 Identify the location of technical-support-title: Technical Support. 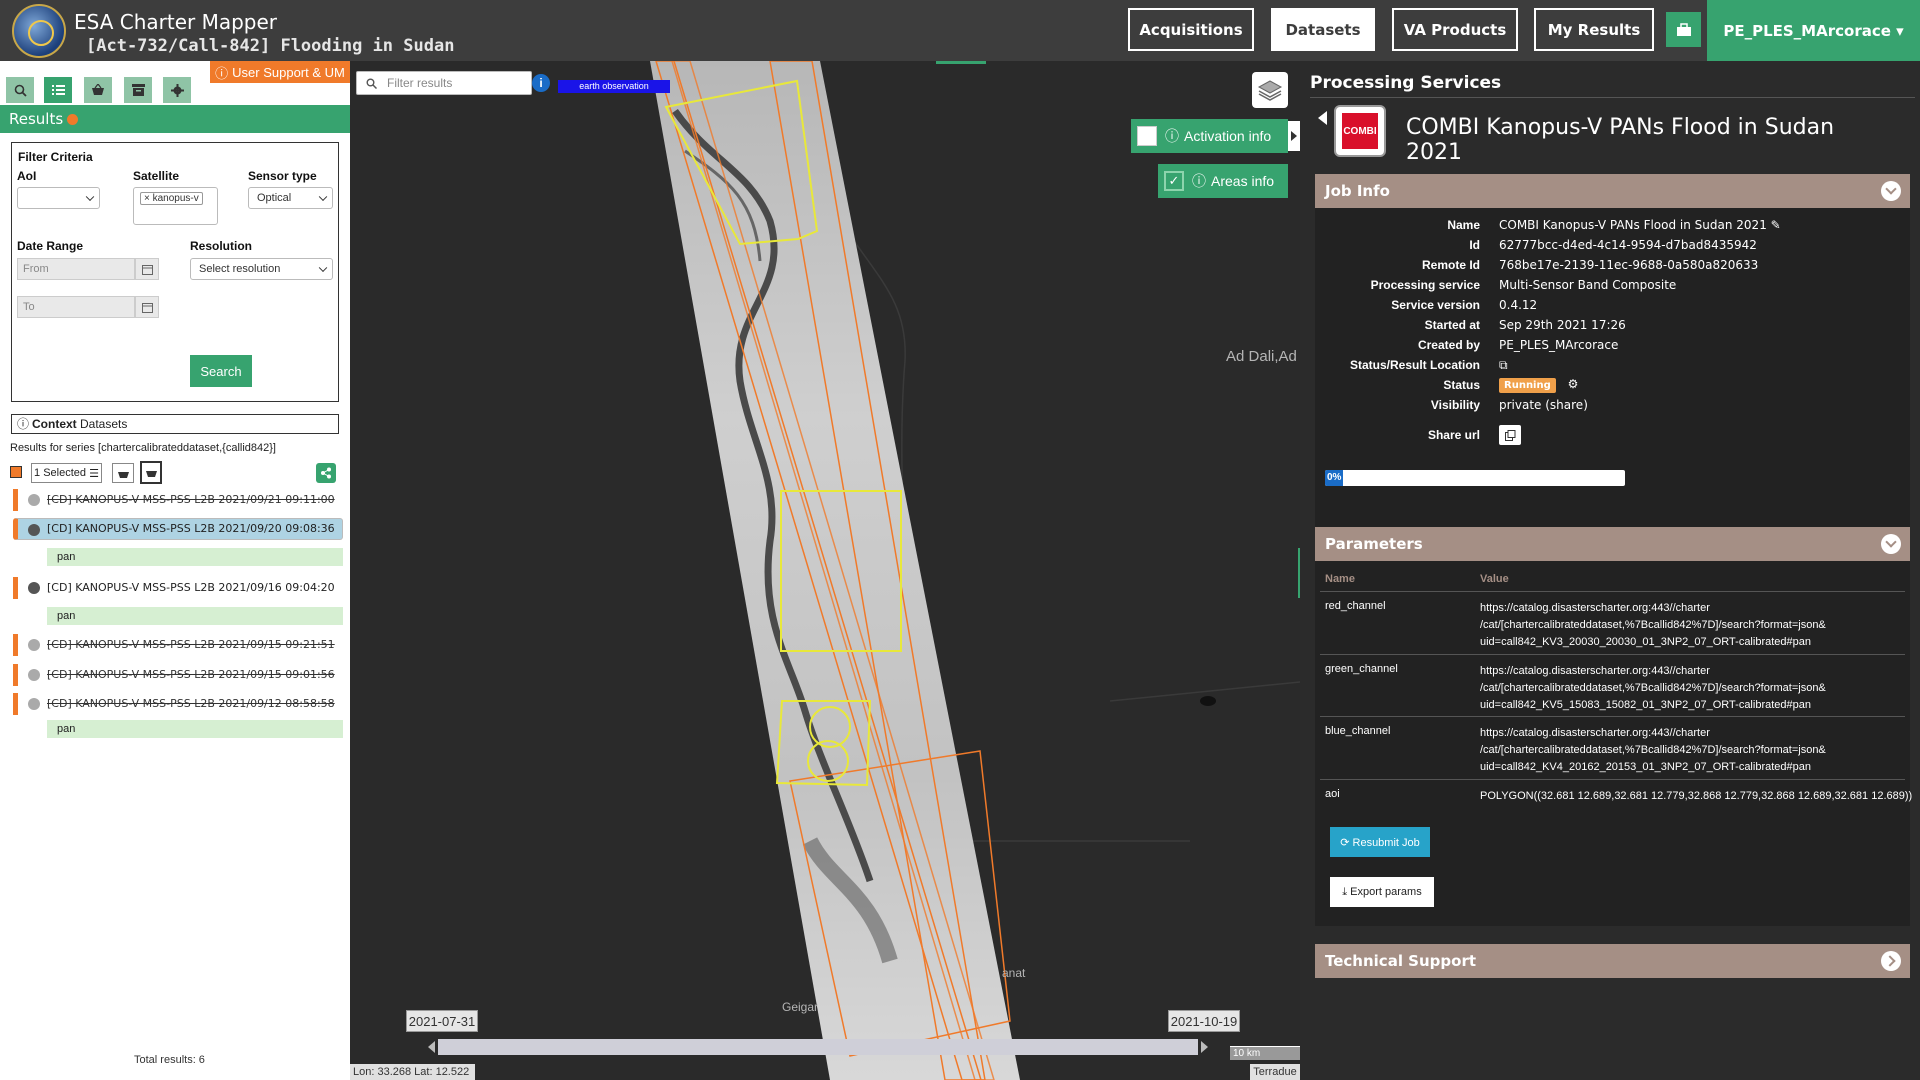
(1401, 961).